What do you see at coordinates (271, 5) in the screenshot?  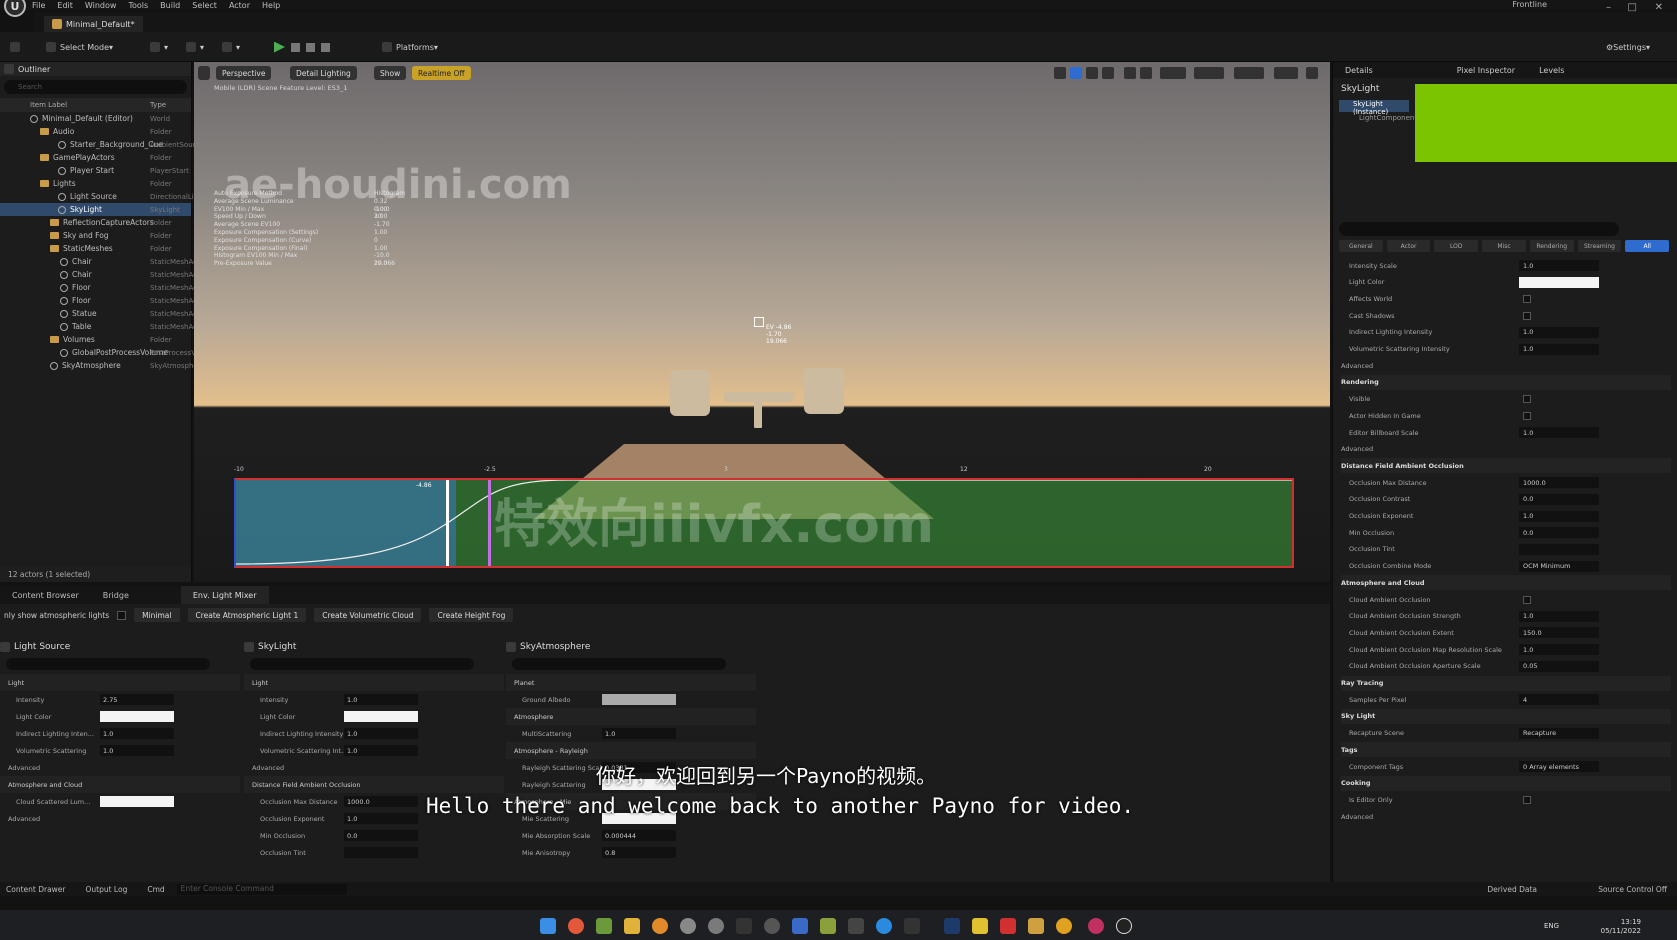 I see `menu-help: Help` at bounding box center [271, 5].